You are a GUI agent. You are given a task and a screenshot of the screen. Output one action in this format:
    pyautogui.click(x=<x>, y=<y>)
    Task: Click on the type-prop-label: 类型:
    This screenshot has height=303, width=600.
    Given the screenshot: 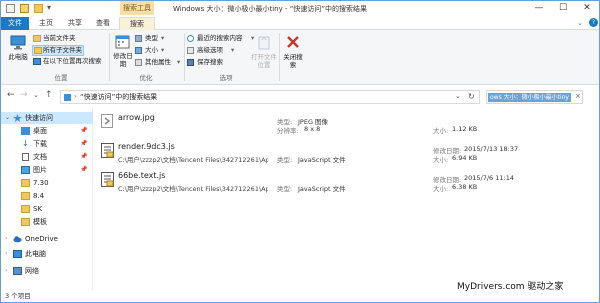 What is the action you would take?
    pyautogui.click(x=285, y=160)
    